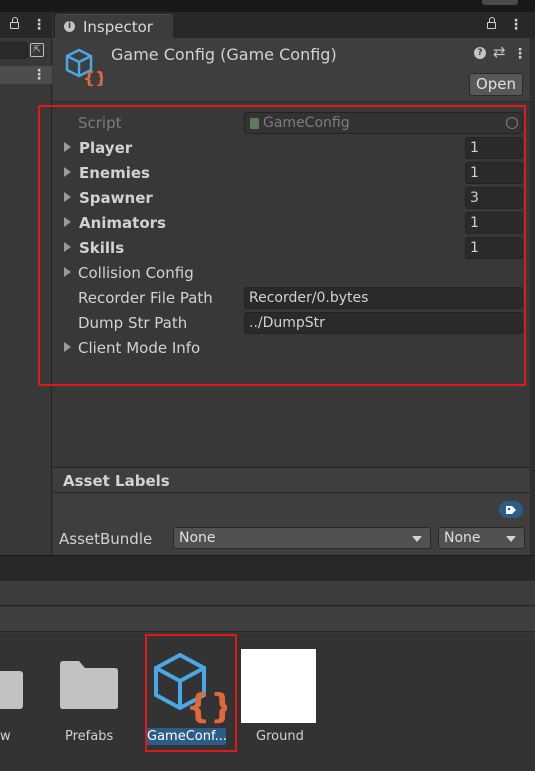 The width and height of the screenshot is (535, 771). I want to click on tab-inspector: i Inspector, so click(114, 26).